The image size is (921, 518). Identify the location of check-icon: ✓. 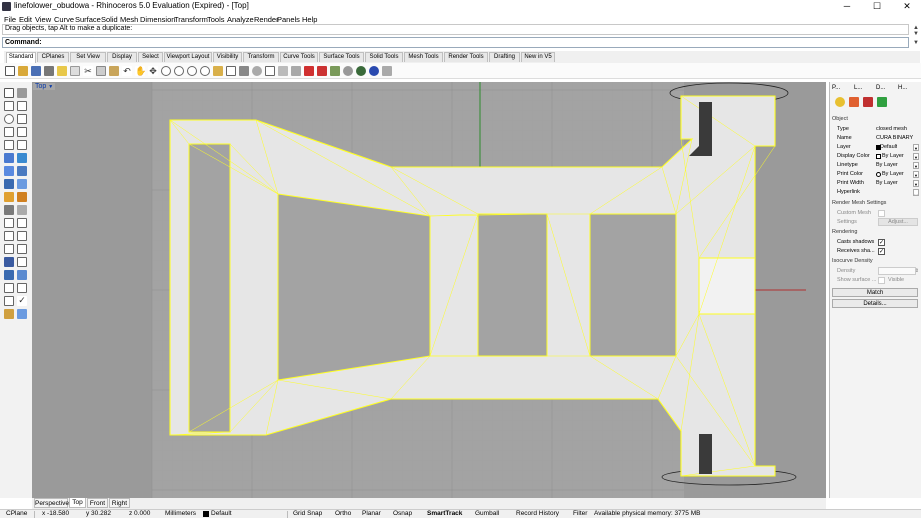
(22, 301).